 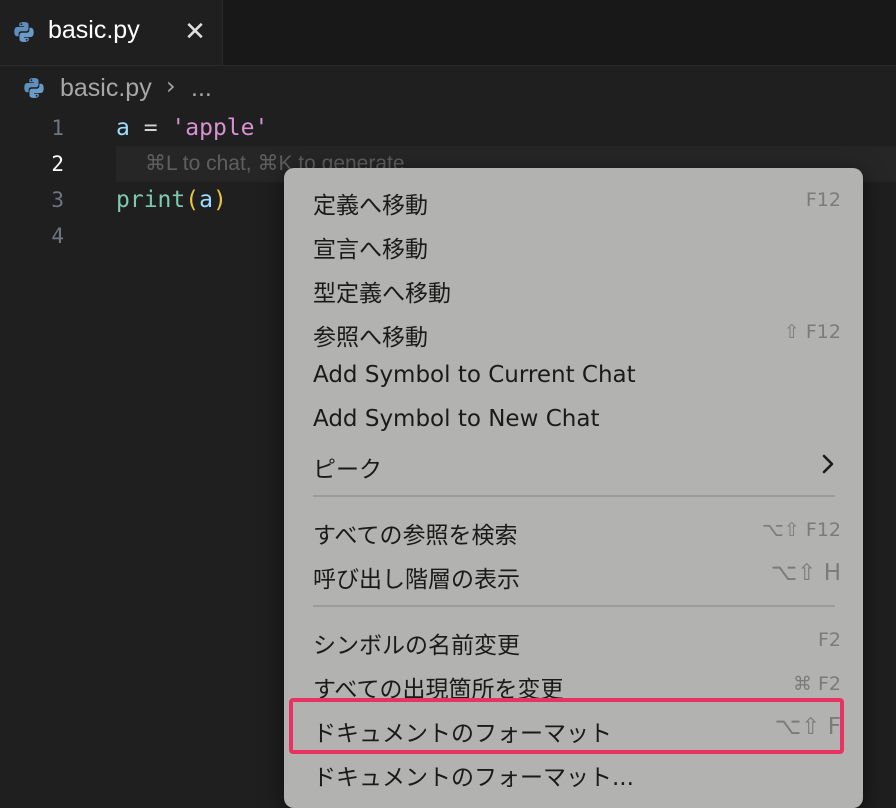 I want to click on chevron-right-icon: ›, so click(x=171, y=86).